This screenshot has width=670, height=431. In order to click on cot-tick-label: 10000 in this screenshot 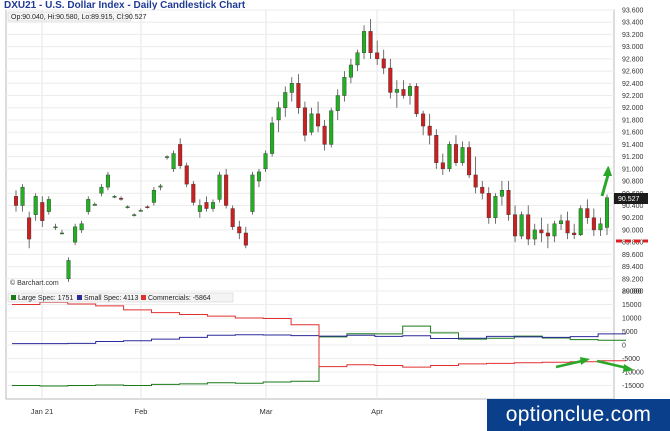, I will do `click(632, 319)`.